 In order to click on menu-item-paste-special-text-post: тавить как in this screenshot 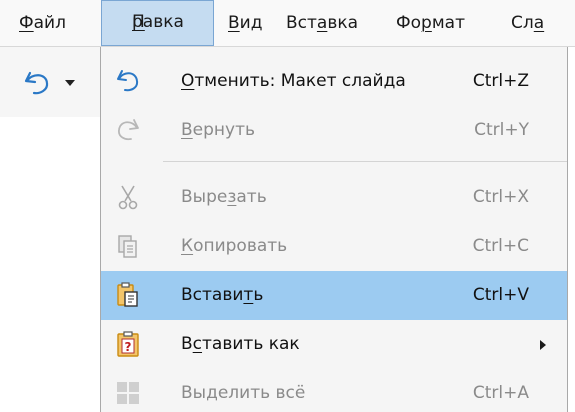, I will do `click(251, 344)`.